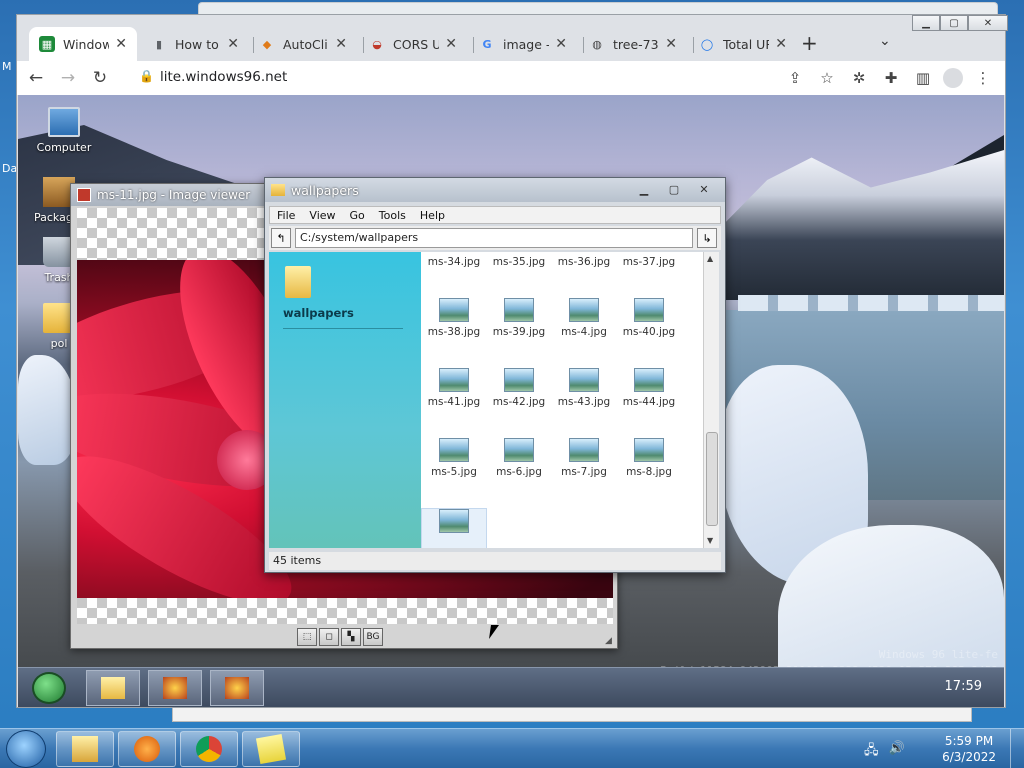  What do you see at coordinates (454, 528) in the screenshot?
I see `file-item-hovered` at bounding box center [454, 528].